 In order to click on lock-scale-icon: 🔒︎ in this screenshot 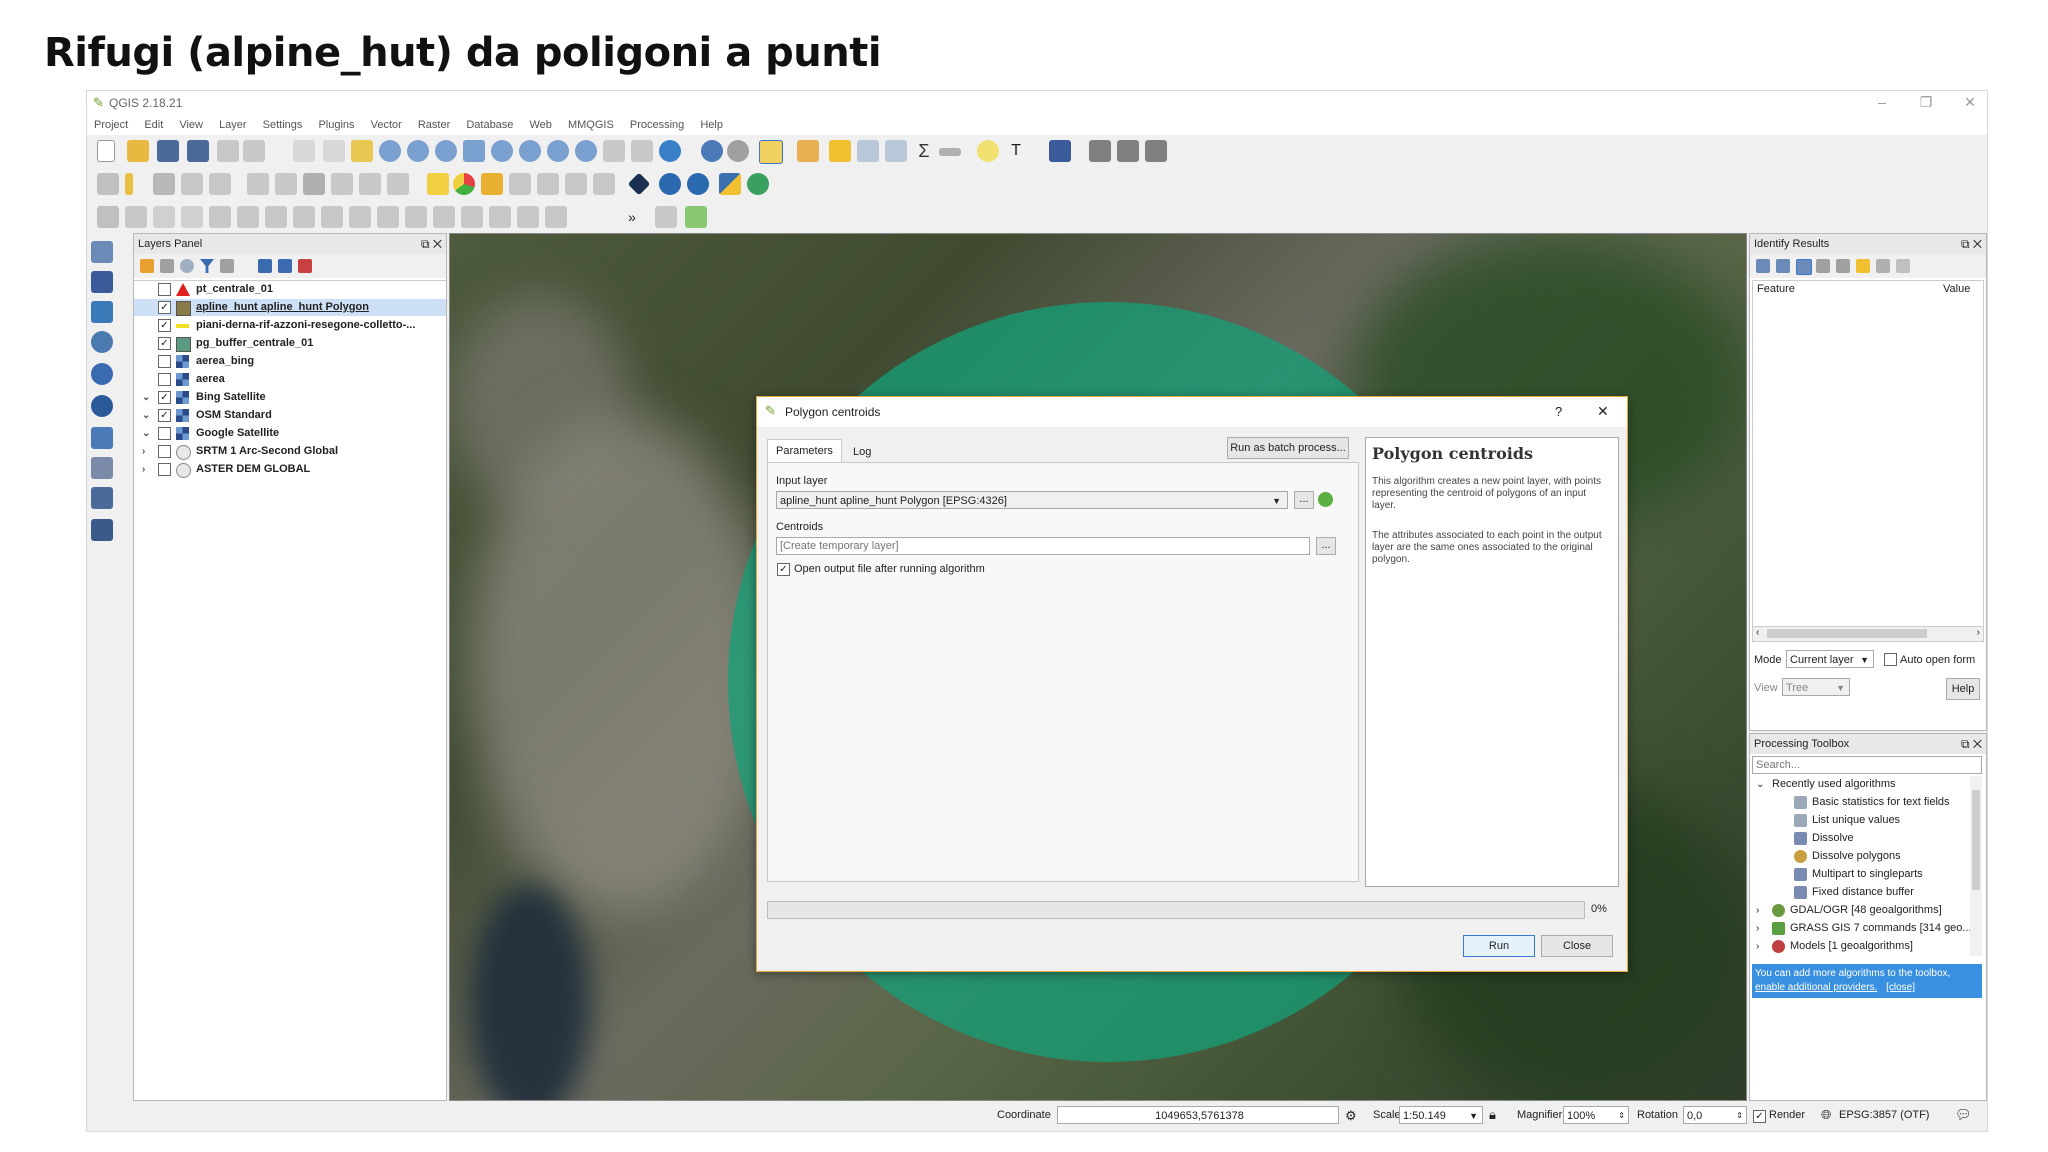, I will do `click(1492, 1115)`.